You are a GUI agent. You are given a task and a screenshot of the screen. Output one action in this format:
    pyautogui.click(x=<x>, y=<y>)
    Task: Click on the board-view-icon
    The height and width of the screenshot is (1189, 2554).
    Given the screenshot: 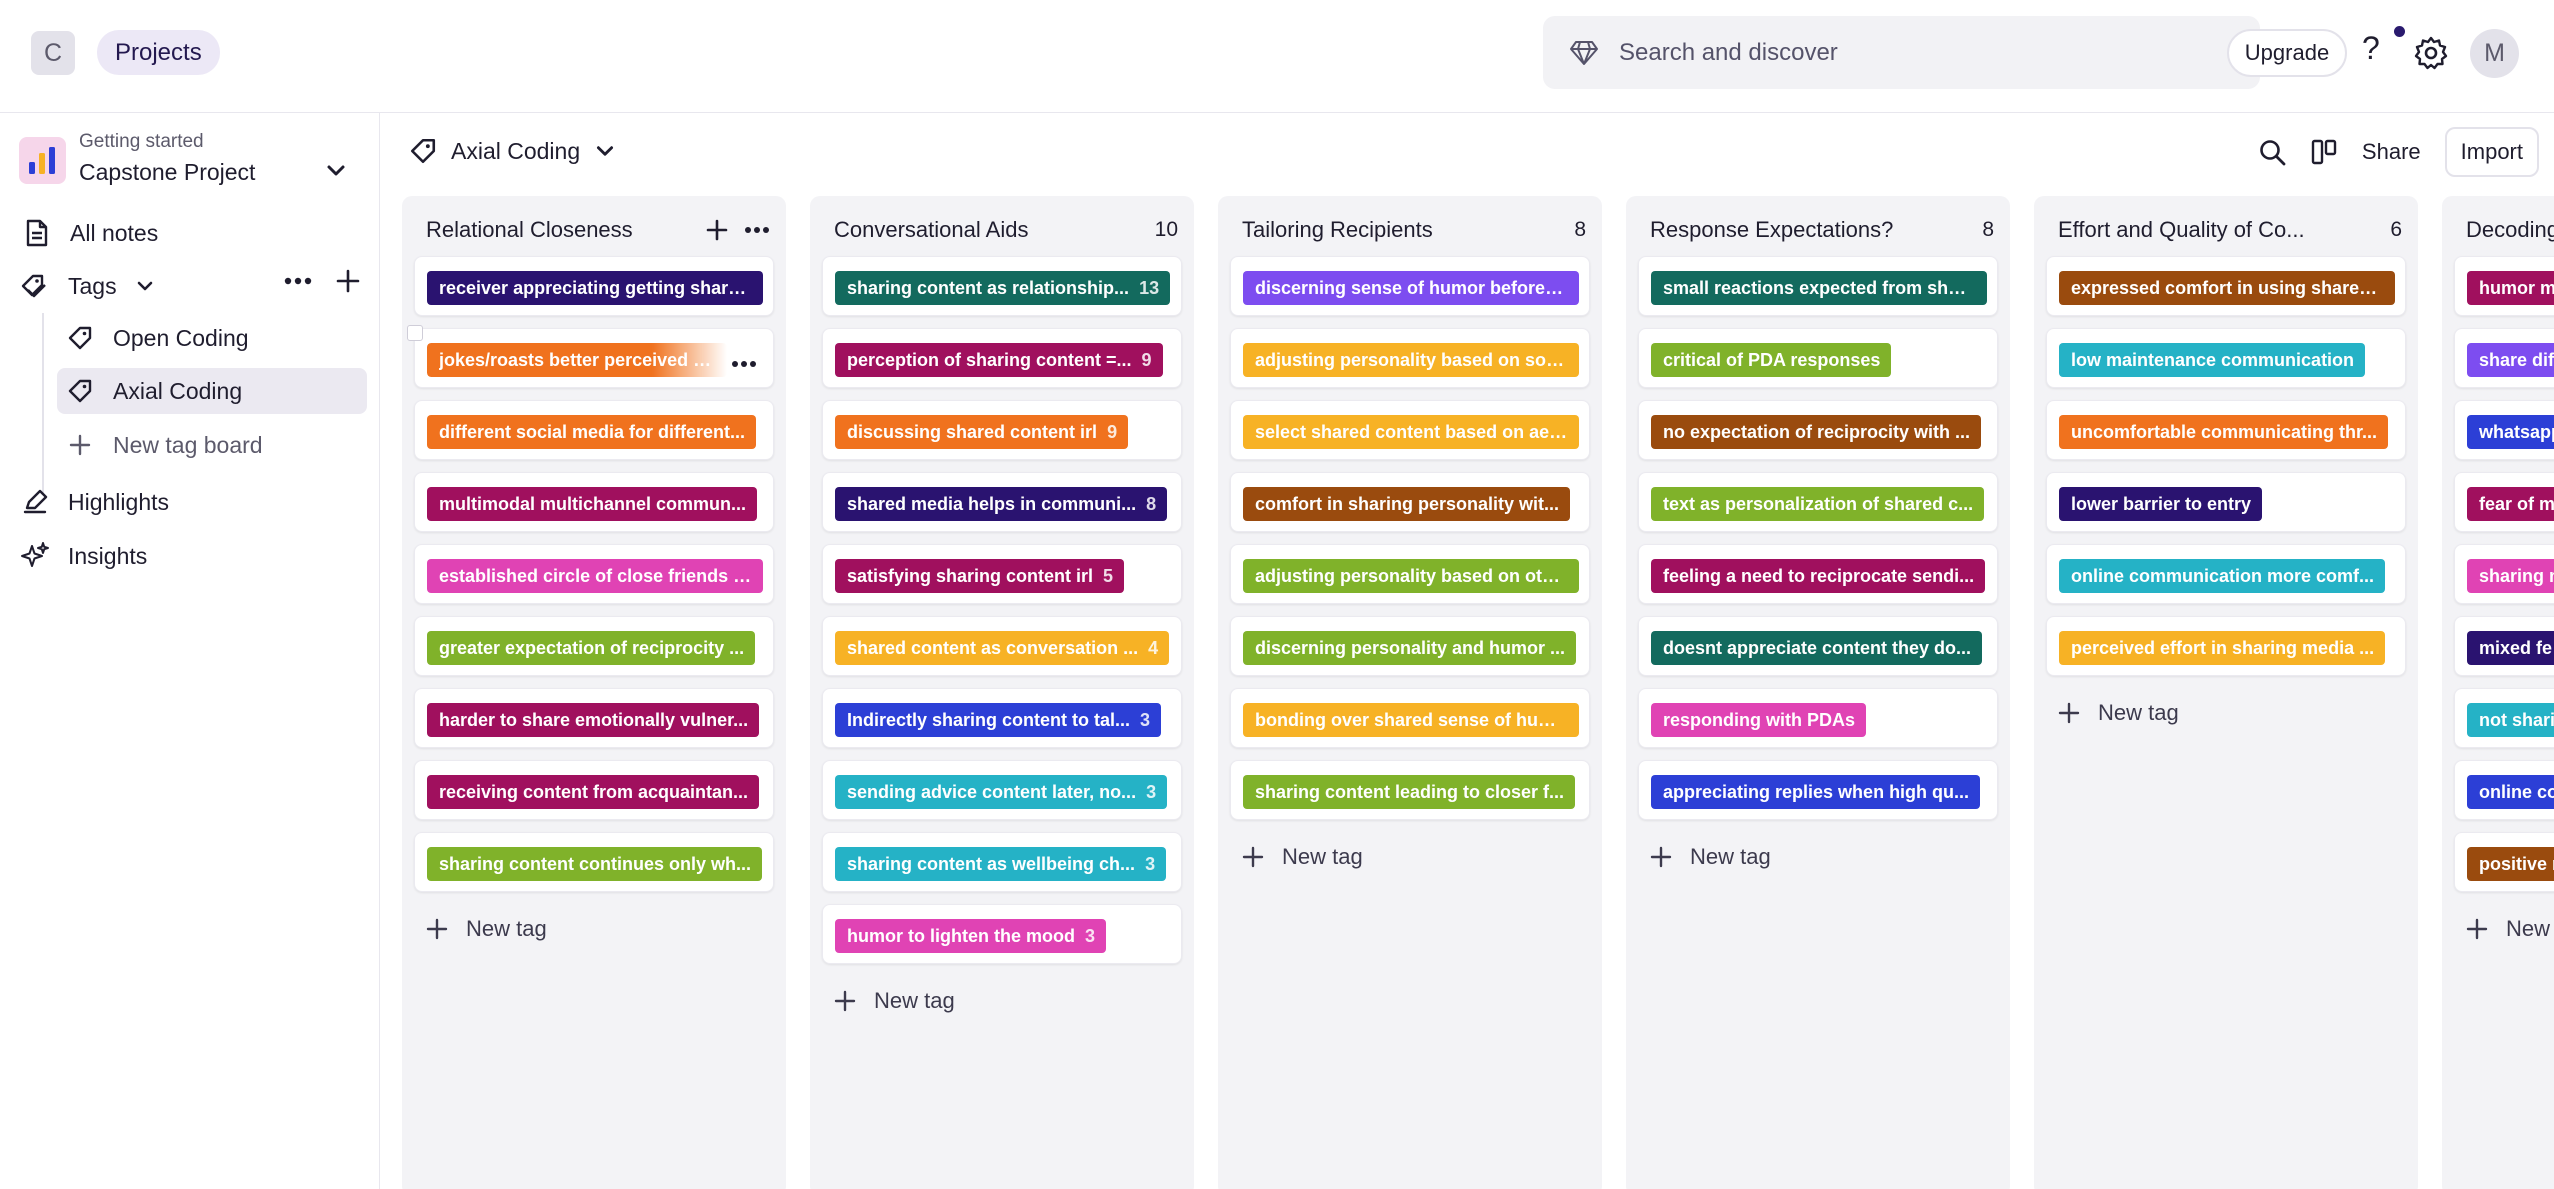 What is the action you would take?
    pyautogui.click(x=2324, y=152)
    